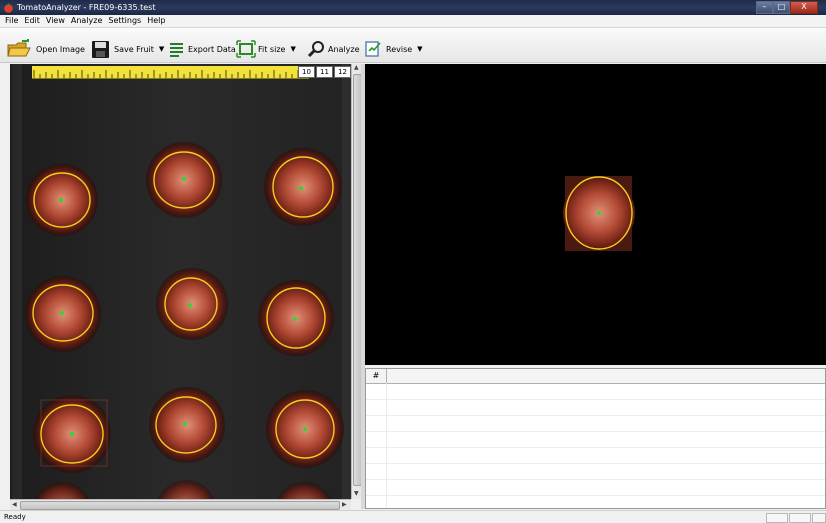 The image size is (826, 523). I want to click on grid-header: #, so click(595, 376).